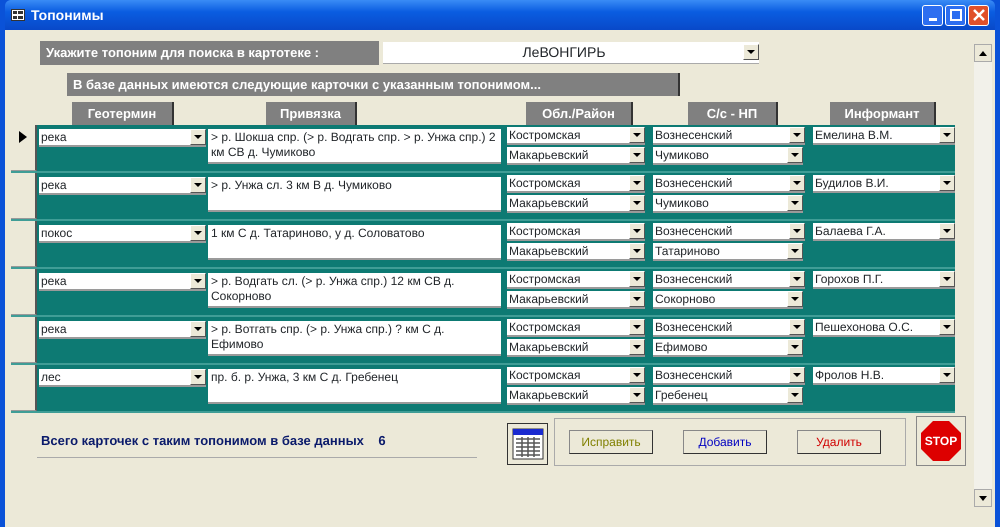 Image resolution: width=1000 pixels, height=527 pixels. I want to click on scroll-up-button, so click(983, 53).